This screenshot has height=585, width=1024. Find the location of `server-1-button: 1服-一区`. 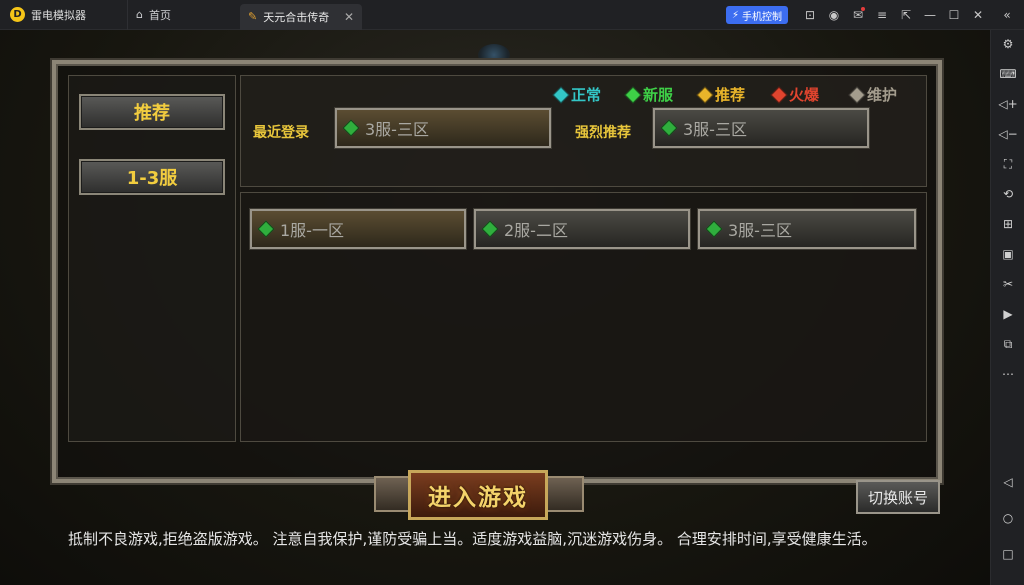

server-1-button: 1服-一区 is located at coordinates (358, 229).